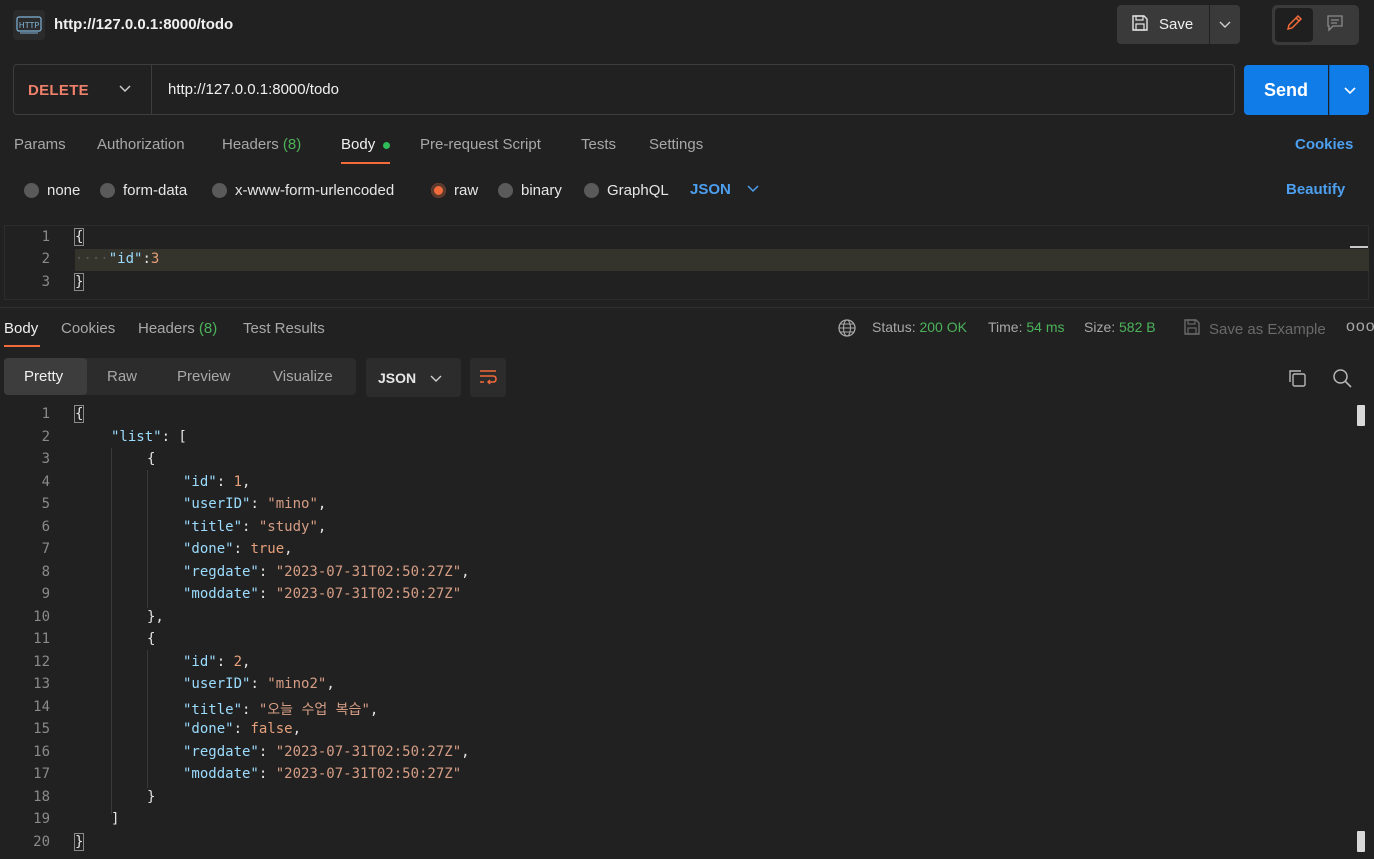  What do you see at coordinates (40, 144) in the screenshot?
I see `tab-params: Params` at bounding box center [40, 144].